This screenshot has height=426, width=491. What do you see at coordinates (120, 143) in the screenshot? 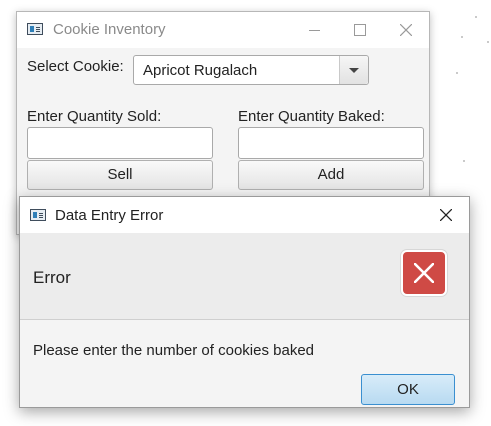
I see `qty-sold-input` at bounding box center [120, 143].